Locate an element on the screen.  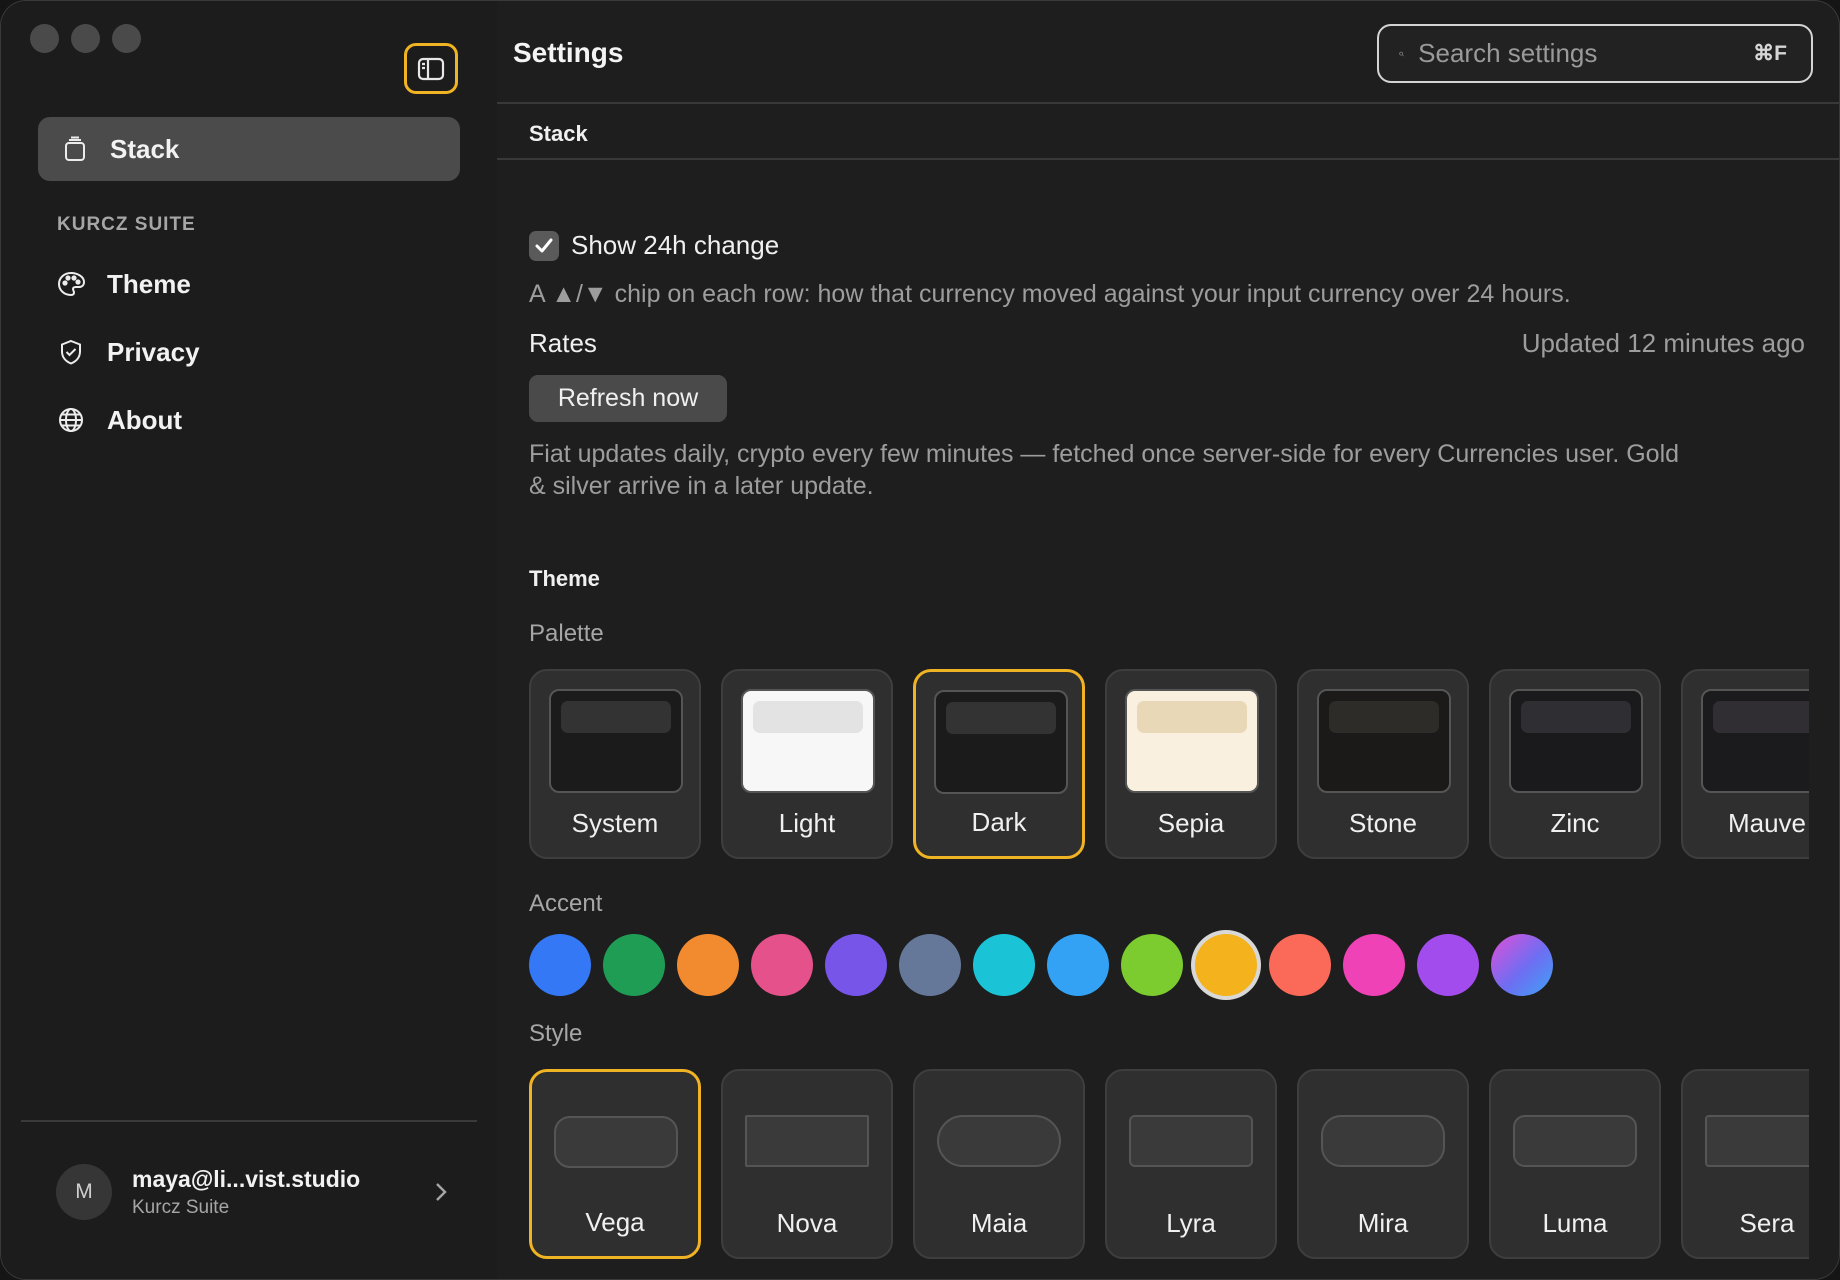
window-controls is located at coordinates (85, 38).